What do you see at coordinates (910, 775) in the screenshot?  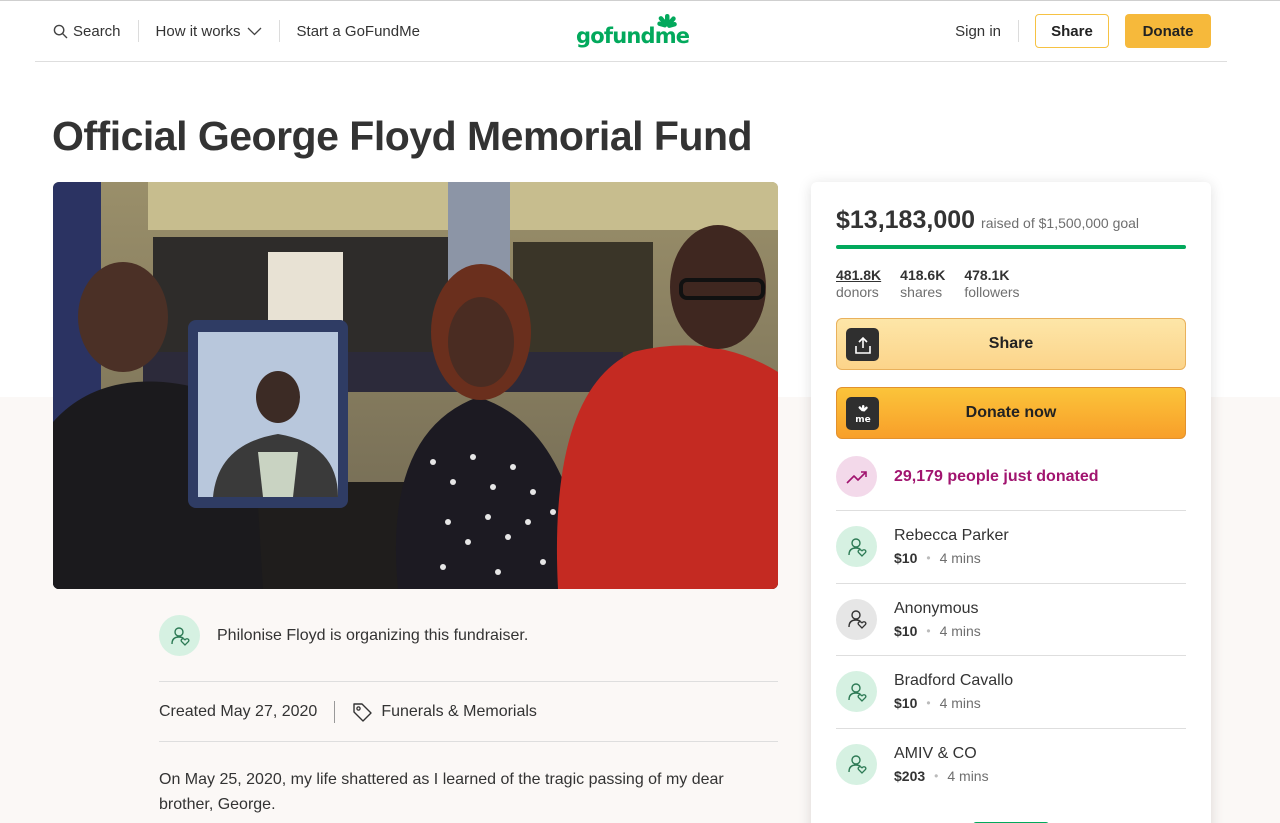 I see `donation-amount: $203` at bounding box center [910, 775].